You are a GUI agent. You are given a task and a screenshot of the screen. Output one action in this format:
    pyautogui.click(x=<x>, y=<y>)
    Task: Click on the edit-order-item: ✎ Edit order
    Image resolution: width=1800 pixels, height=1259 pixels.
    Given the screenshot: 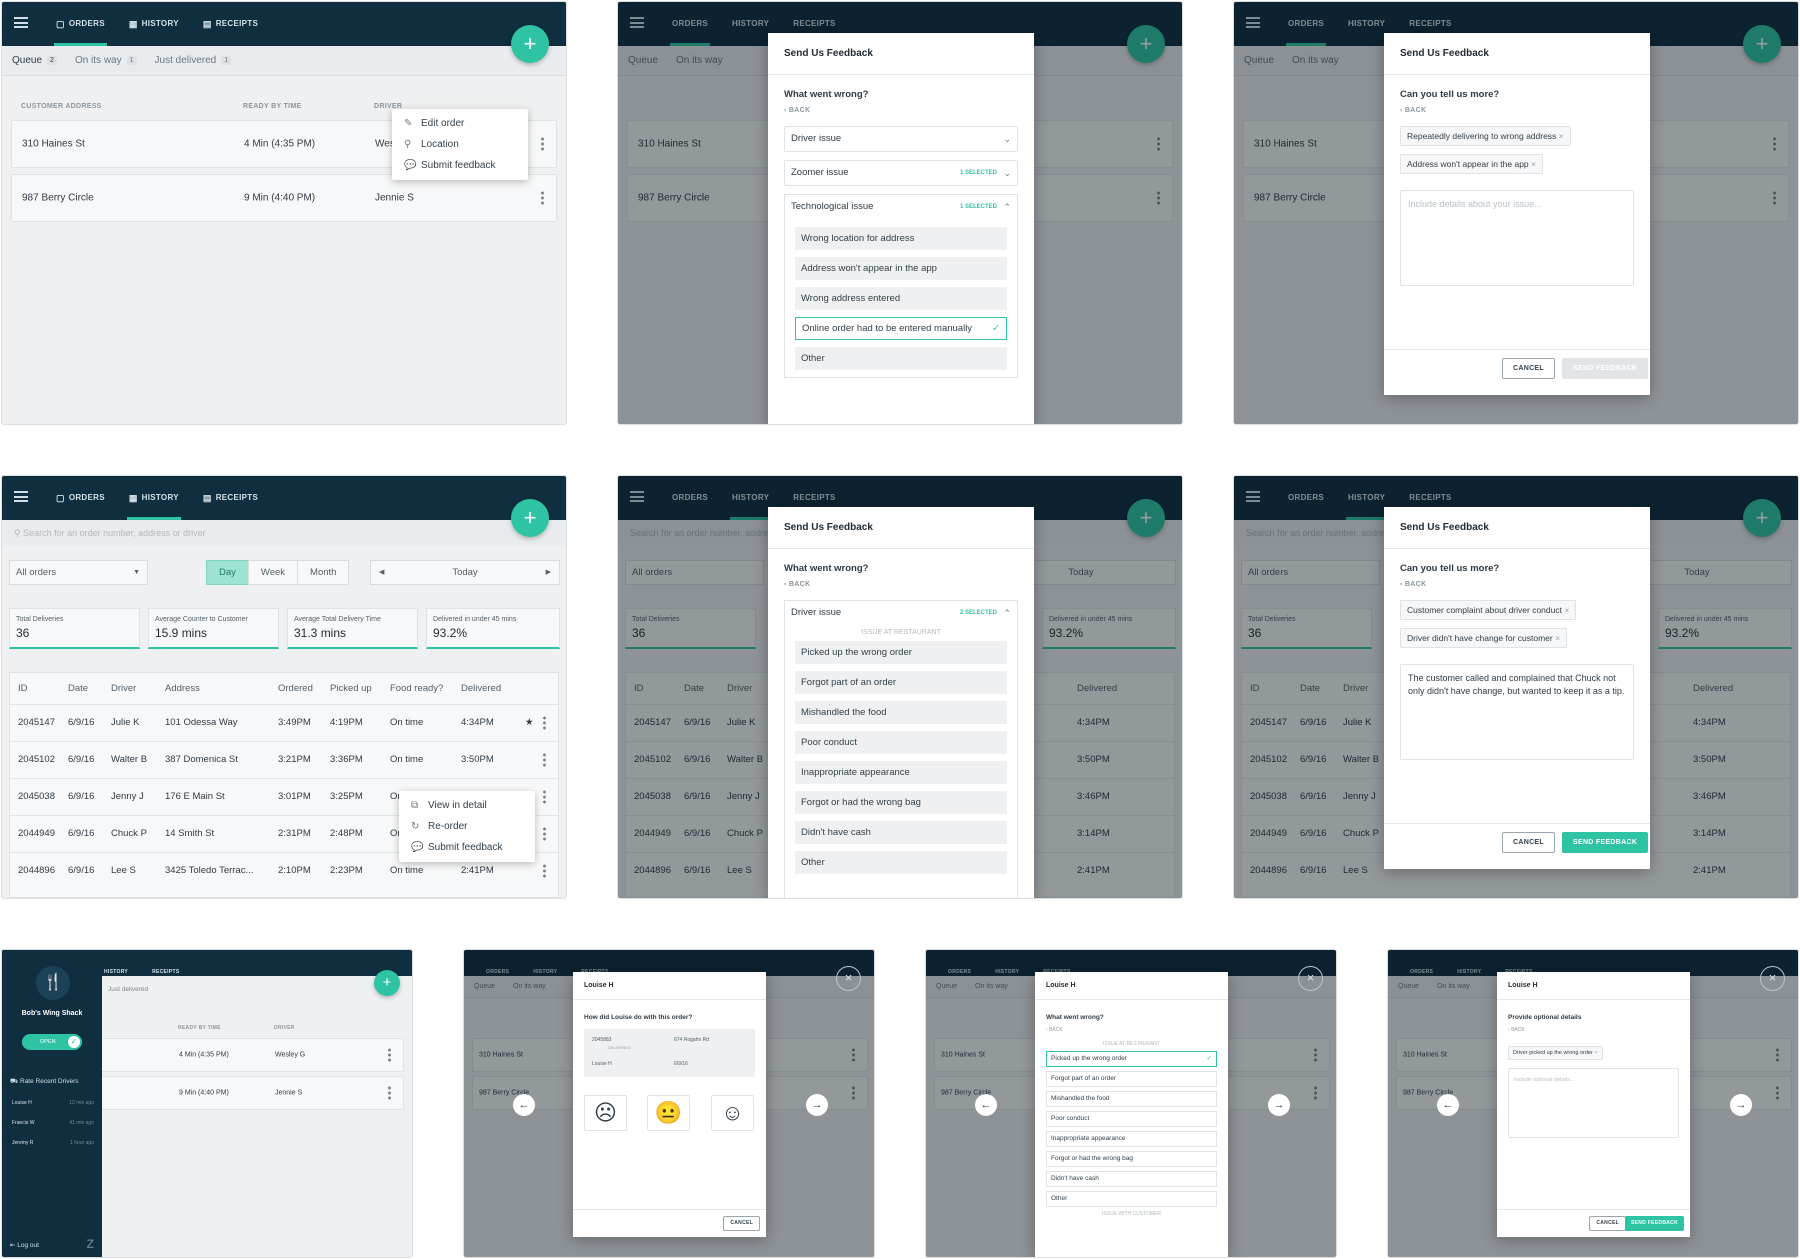 What is the action you would take?
    pyautogui.click(x=460, y=123)
    